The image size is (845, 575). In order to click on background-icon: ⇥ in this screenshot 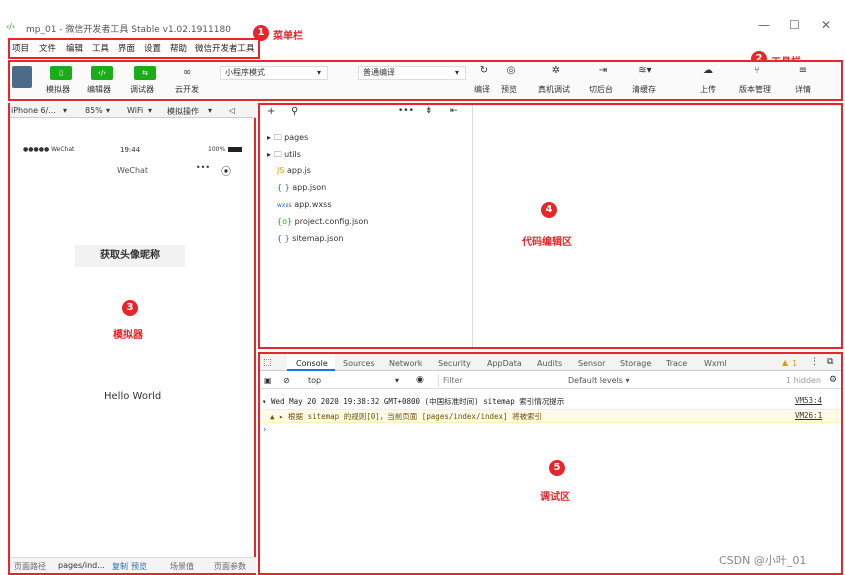, I will do `click(603, 71)`.